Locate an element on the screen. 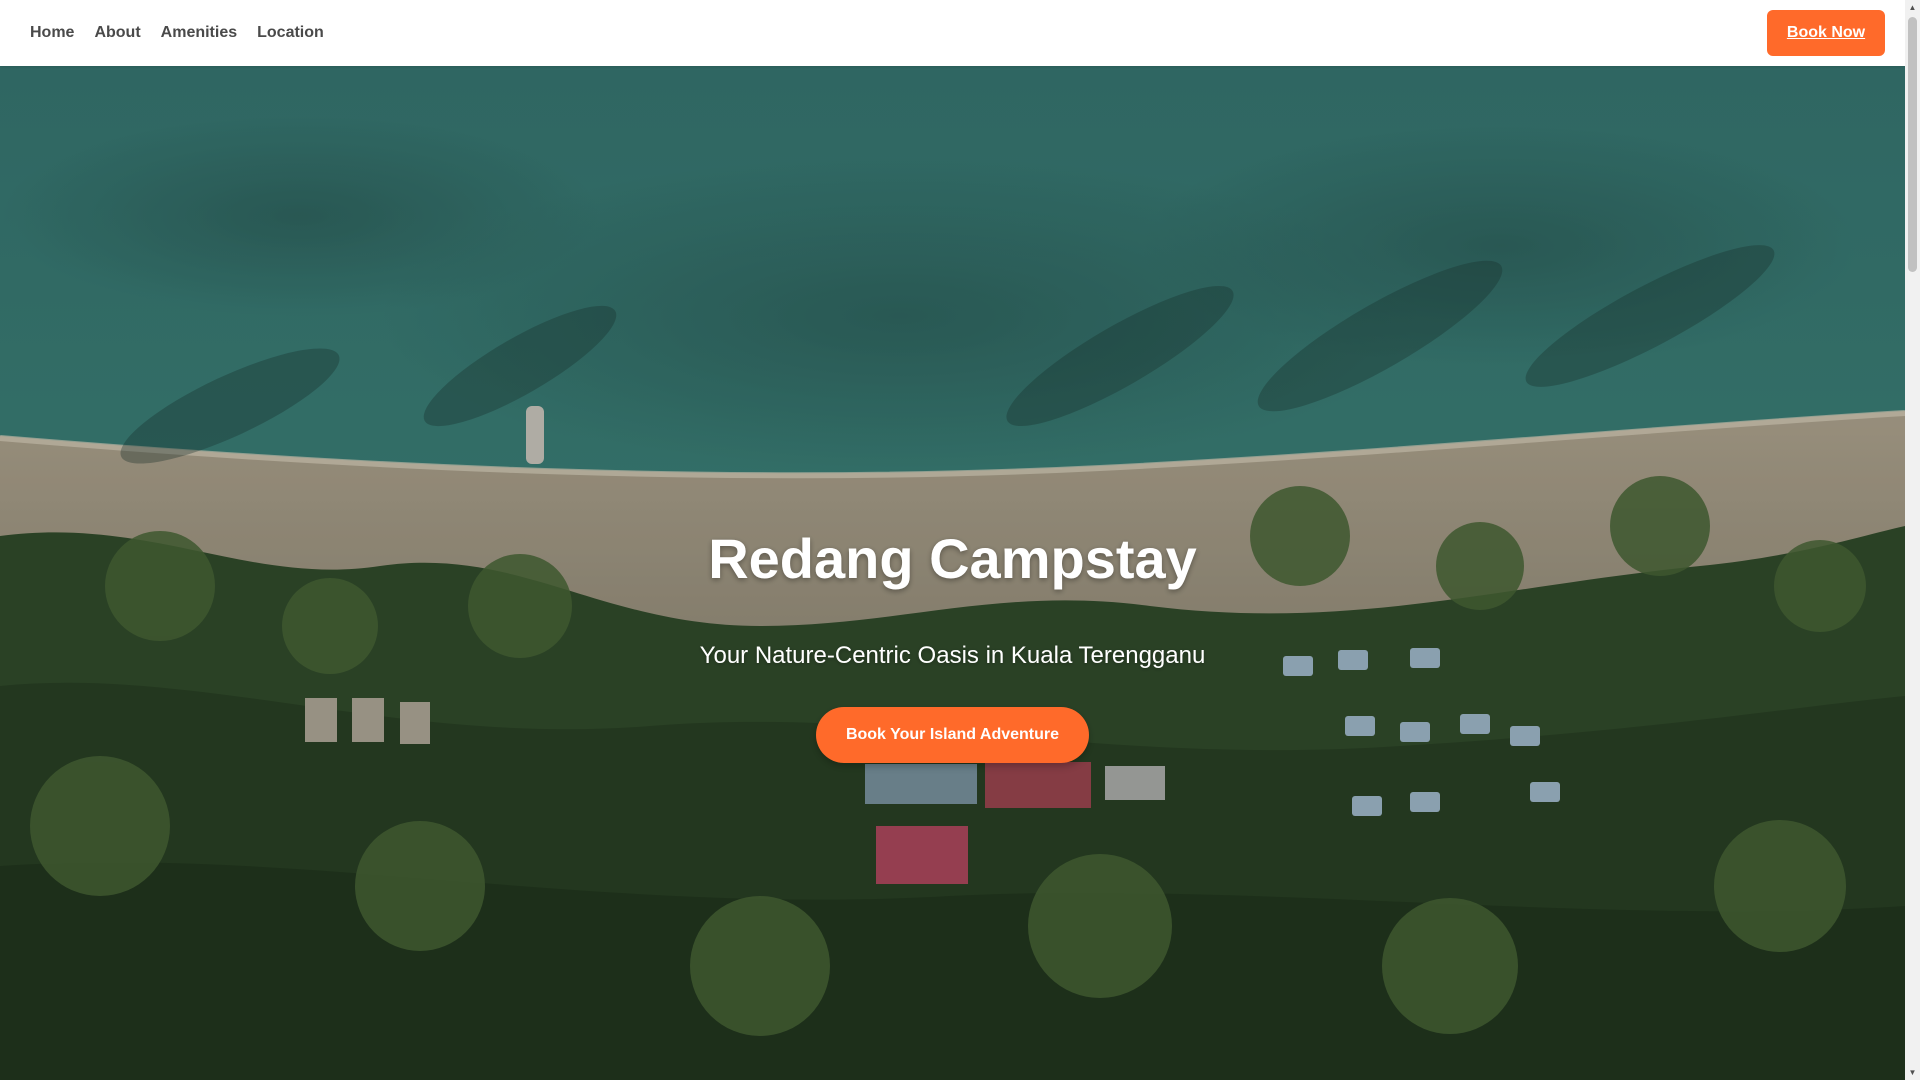 The width and height of the screenshot is (1920, 1080). book-now-button: Book Now is located at coordinates (1826, 33).